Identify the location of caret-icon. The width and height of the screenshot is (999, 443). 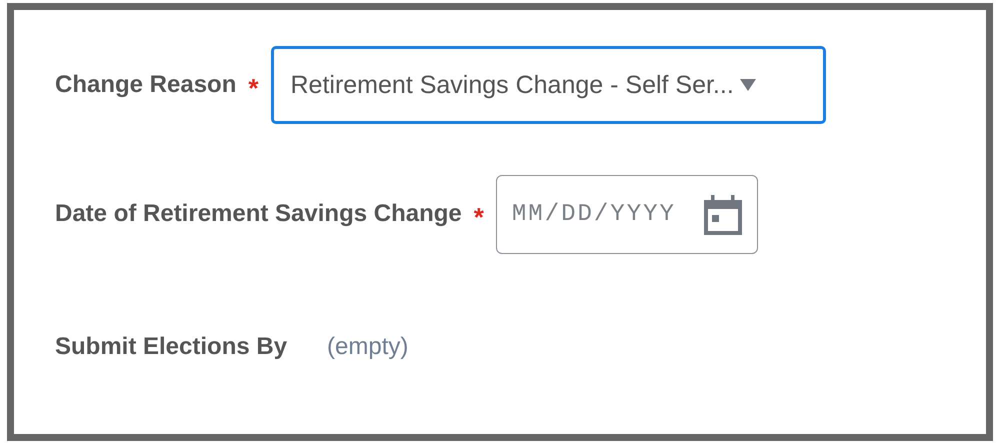
(748, 85).